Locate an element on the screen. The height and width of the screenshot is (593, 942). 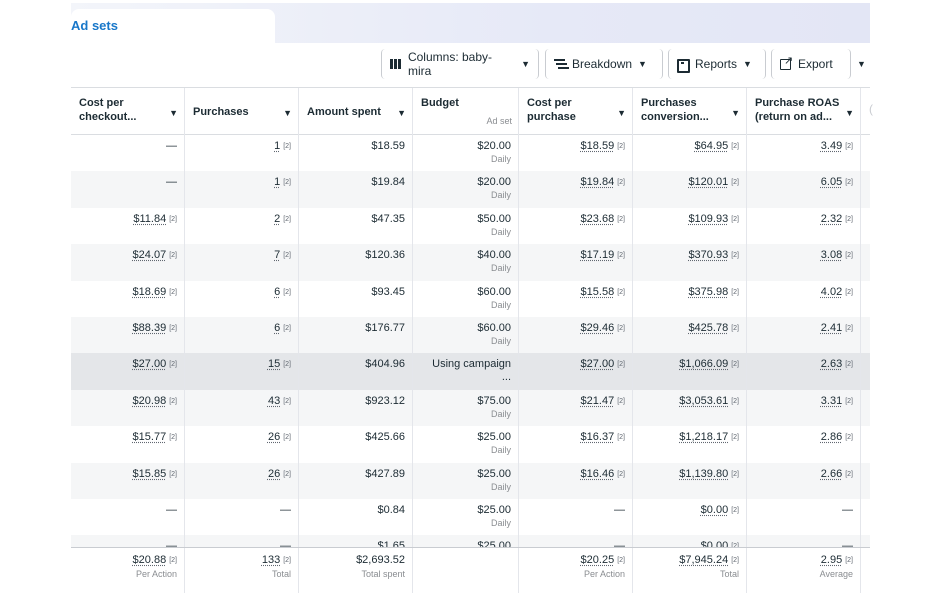
cell-value: 3.31 is located at coordinates (831, 401).